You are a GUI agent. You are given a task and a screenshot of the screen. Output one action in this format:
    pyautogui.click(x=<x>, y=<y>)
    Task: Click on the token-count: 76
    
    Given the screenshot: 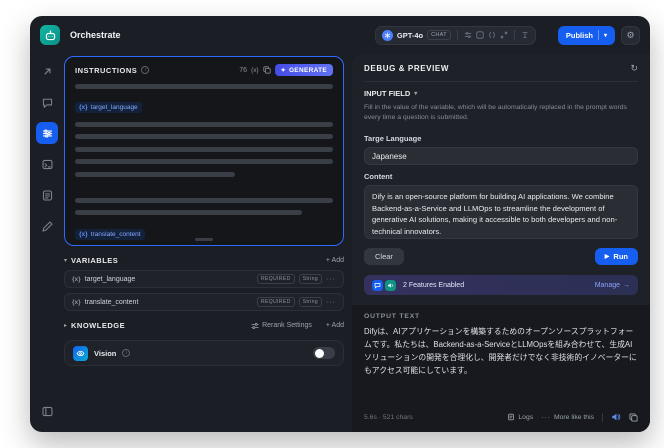 What is the action you would take?
    pyautogui.click(x=243, y=70)
    